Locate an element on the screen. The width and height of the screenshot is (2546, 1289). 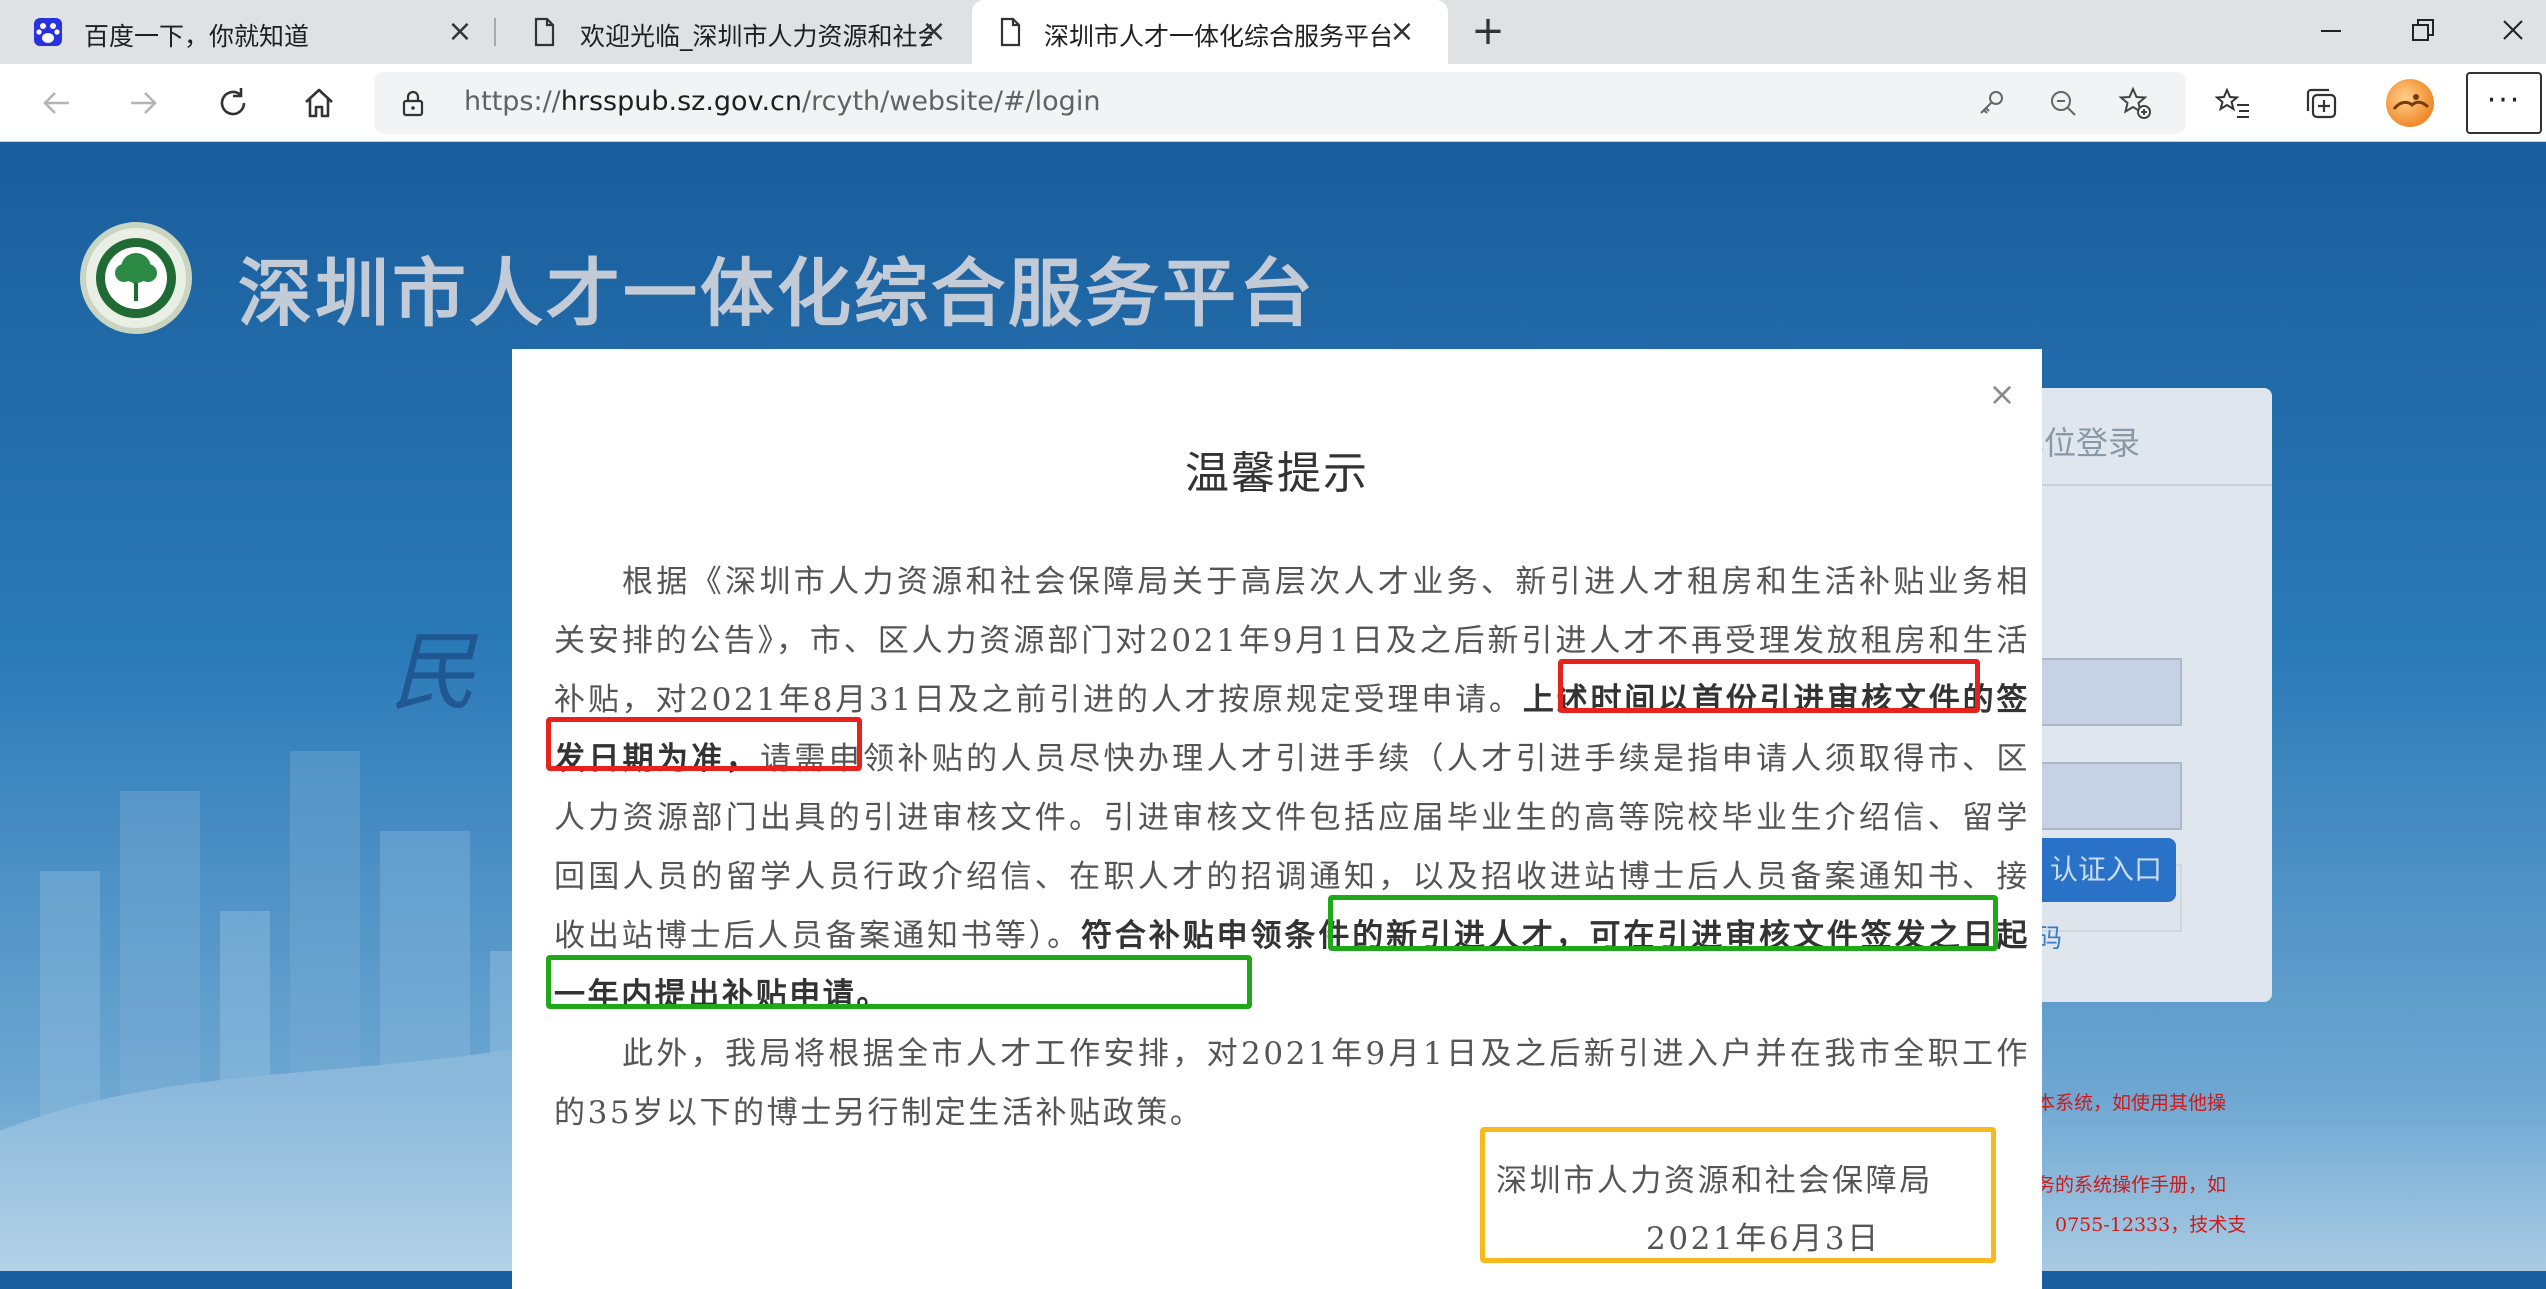
collections-button is located at coordinates (2321, 103).